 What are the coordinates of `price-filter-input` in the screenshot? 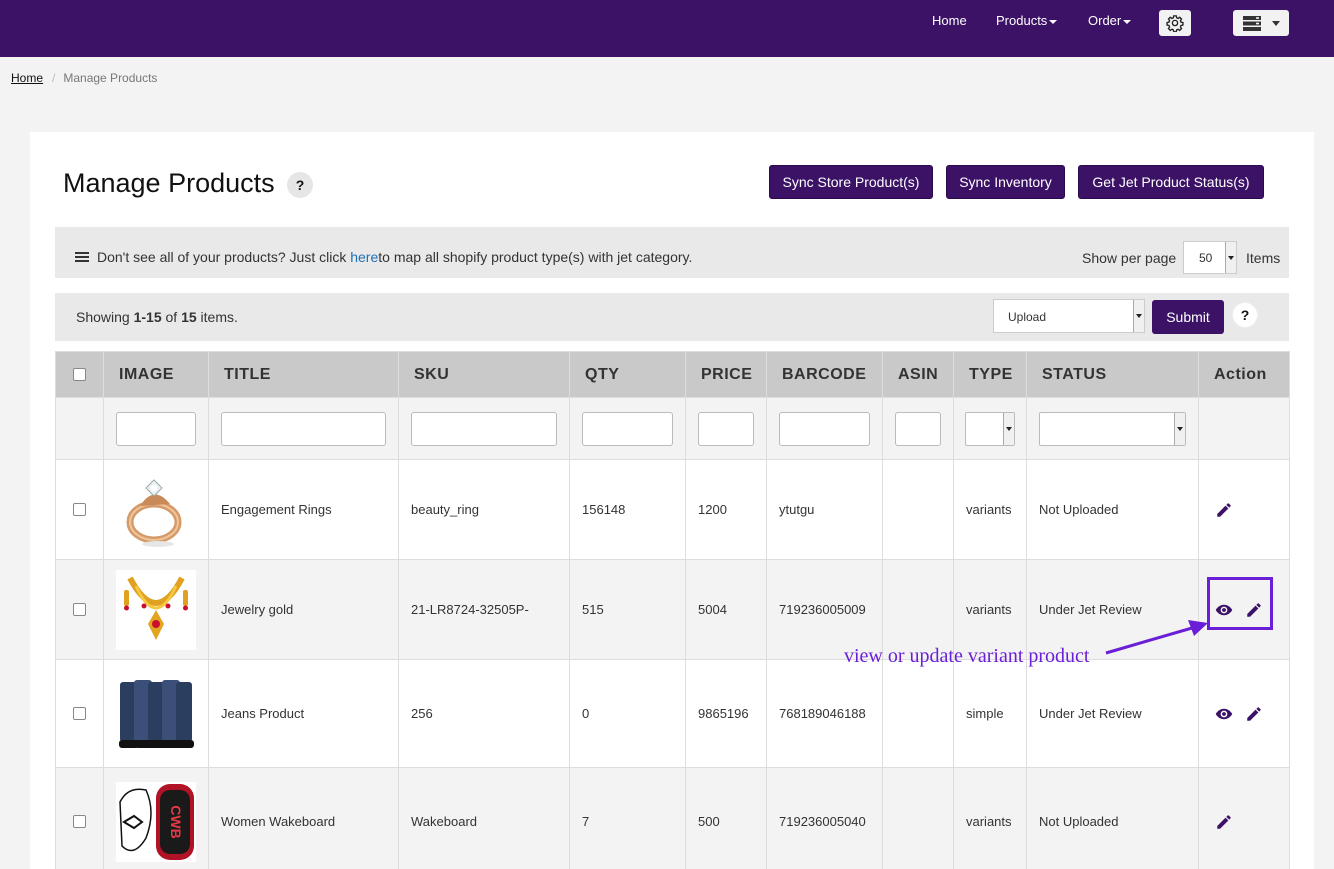 It's located at (726, 428).